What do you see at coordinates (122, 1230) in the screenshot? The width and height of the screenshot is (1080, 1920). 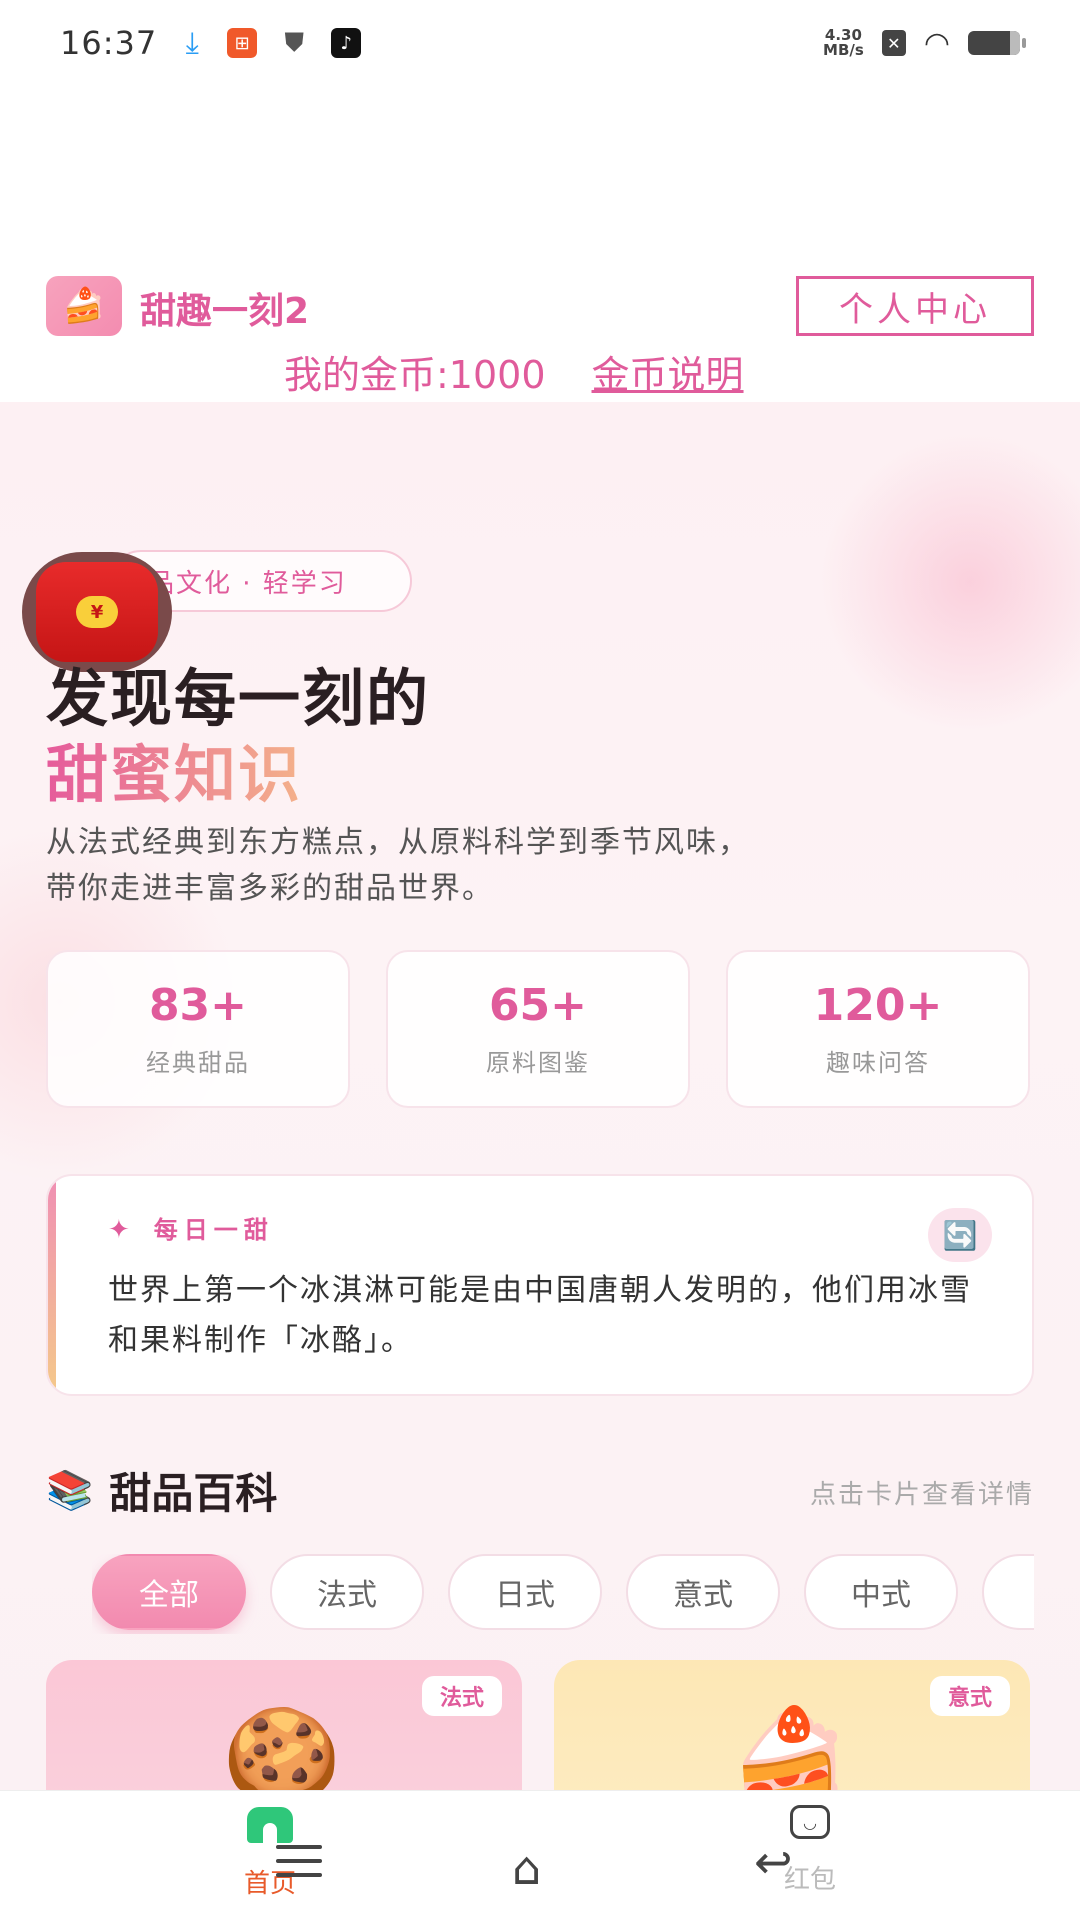 I see `sparkle-icon: ✦` at bounding box center [122, 1230].